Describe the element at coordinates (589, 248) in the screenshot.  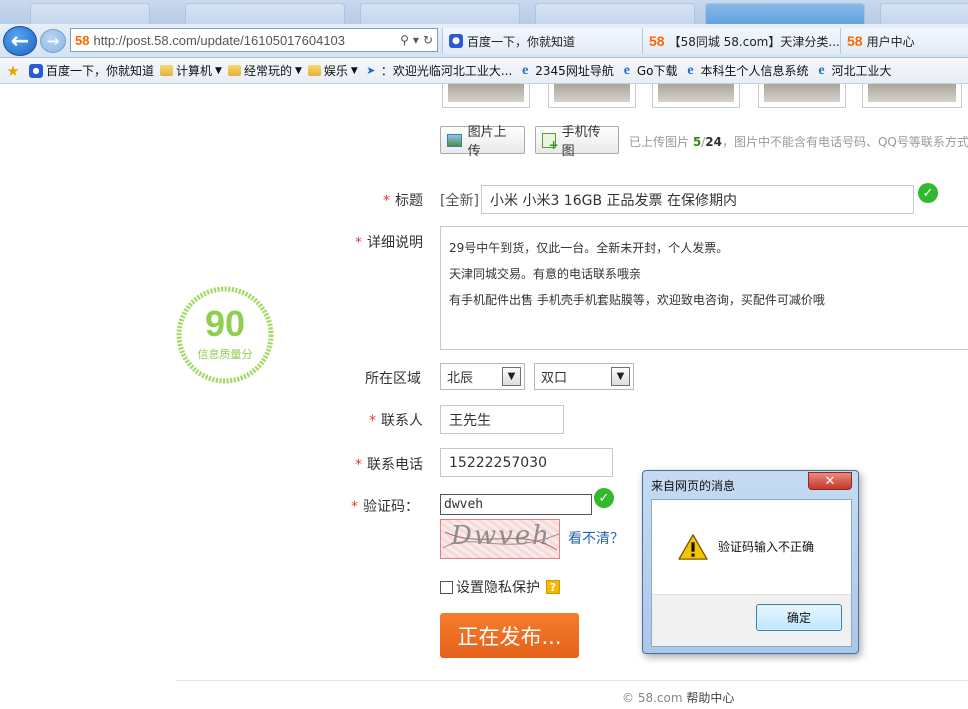
I see `description-line: 29号中午到货，仅此一台。全新未开封，个人发票。` at that location.